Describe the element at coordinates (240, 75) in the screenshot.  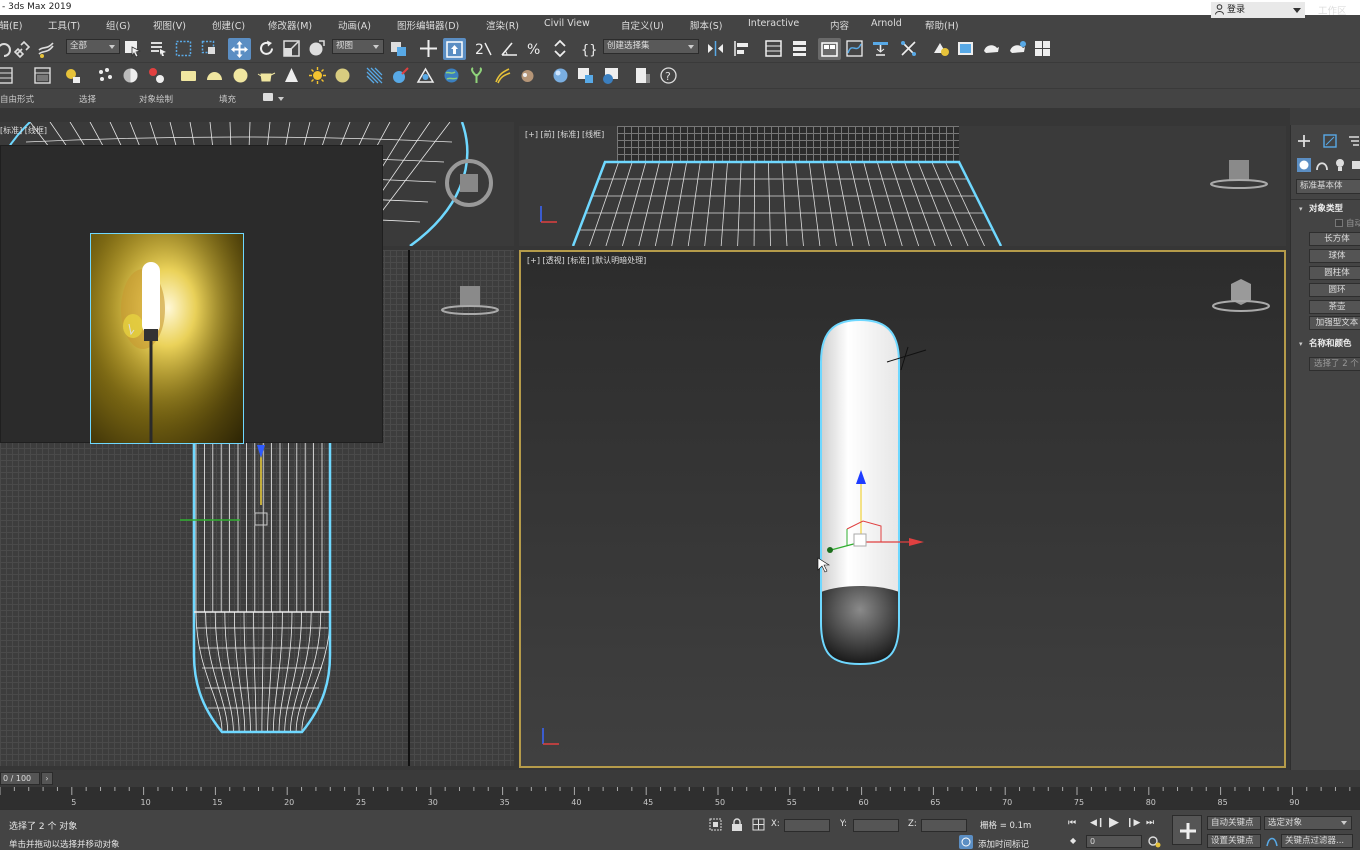
I see `sphere-icon` at that location.